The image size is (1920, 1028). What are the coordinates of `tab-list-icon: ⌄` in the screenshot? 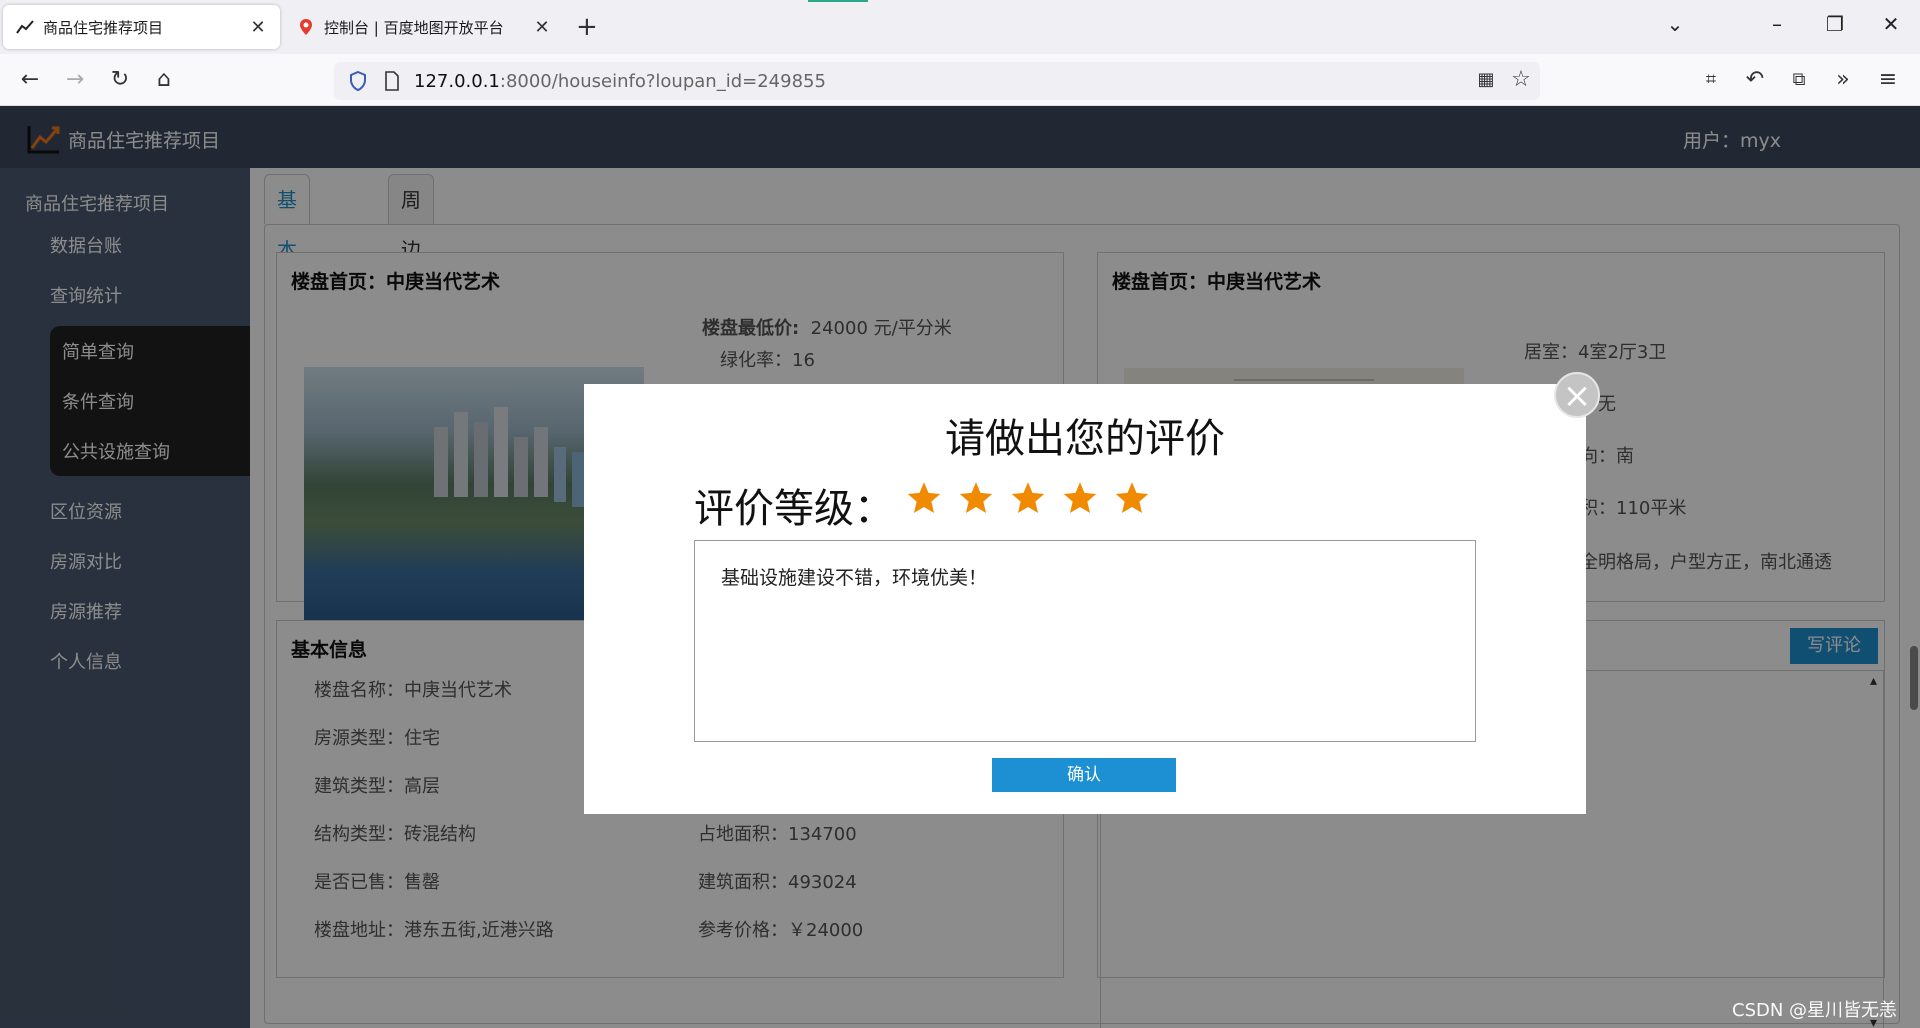 It's located at (1675, 24).